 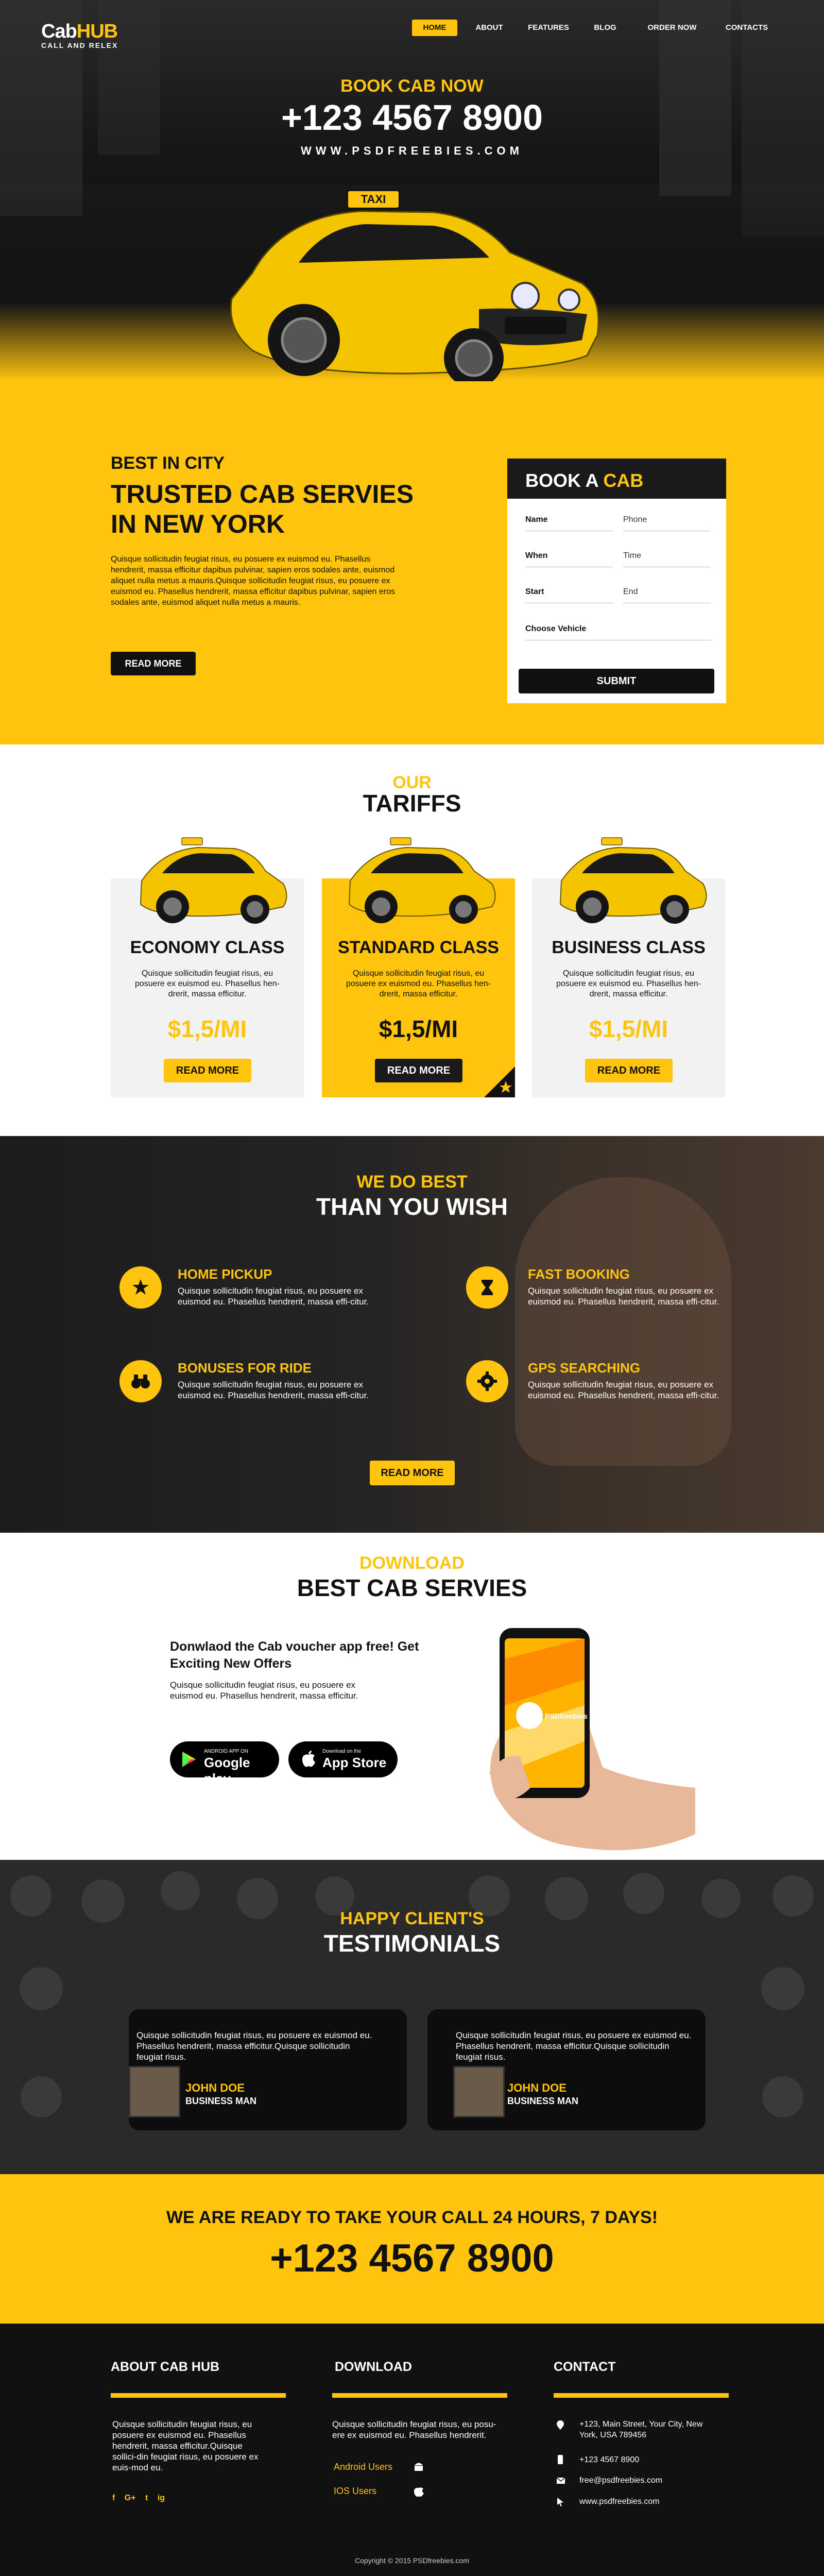 I want to click on hero-website: WWW.PSDFREEBIES.COM, so click(x=412, y=151).